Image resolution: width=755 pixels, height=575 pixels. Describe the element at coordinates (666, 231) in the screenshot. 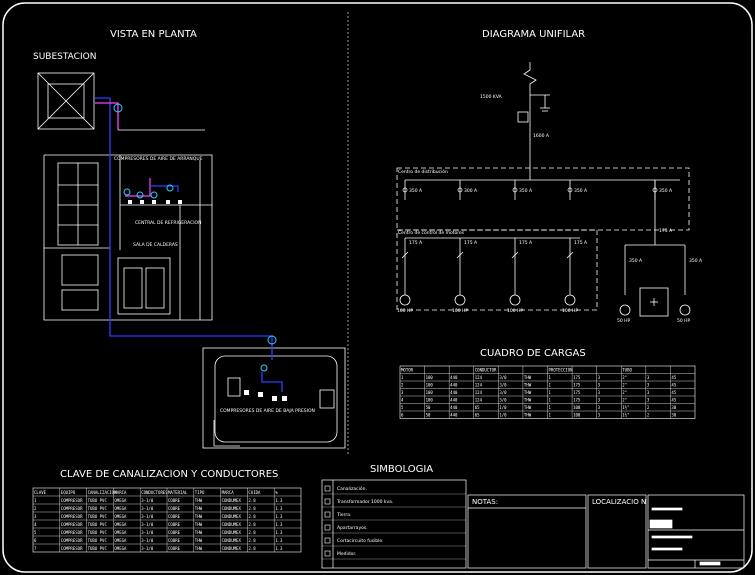

I see `right-breaker-label: 175 A` at that location.